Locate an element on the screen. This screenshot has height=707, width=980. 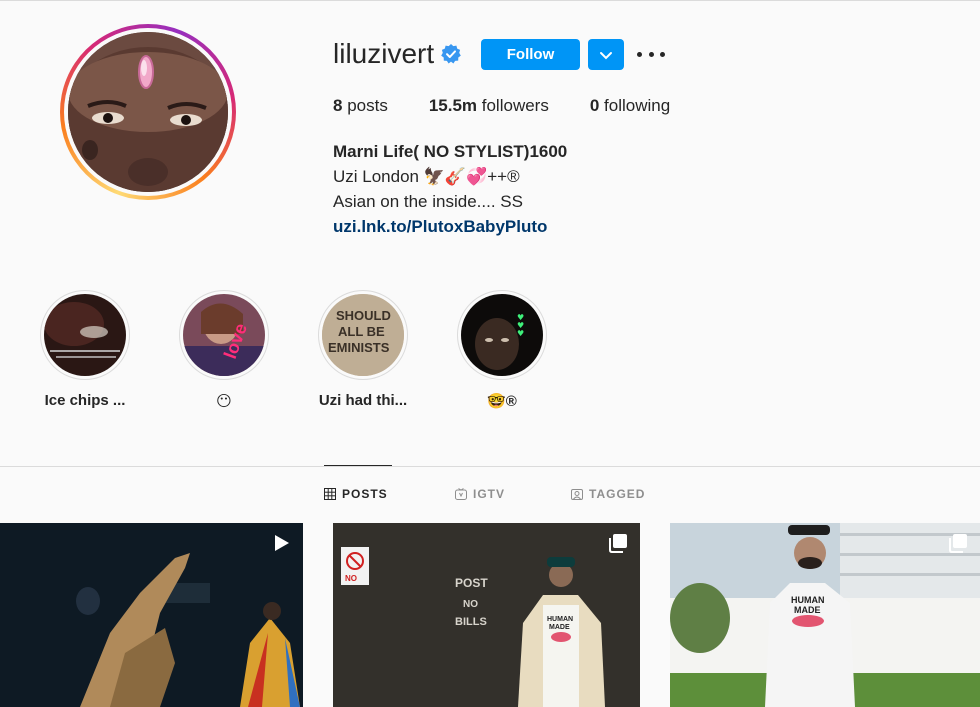
igtv-icon is located at coordinates (461, 494).